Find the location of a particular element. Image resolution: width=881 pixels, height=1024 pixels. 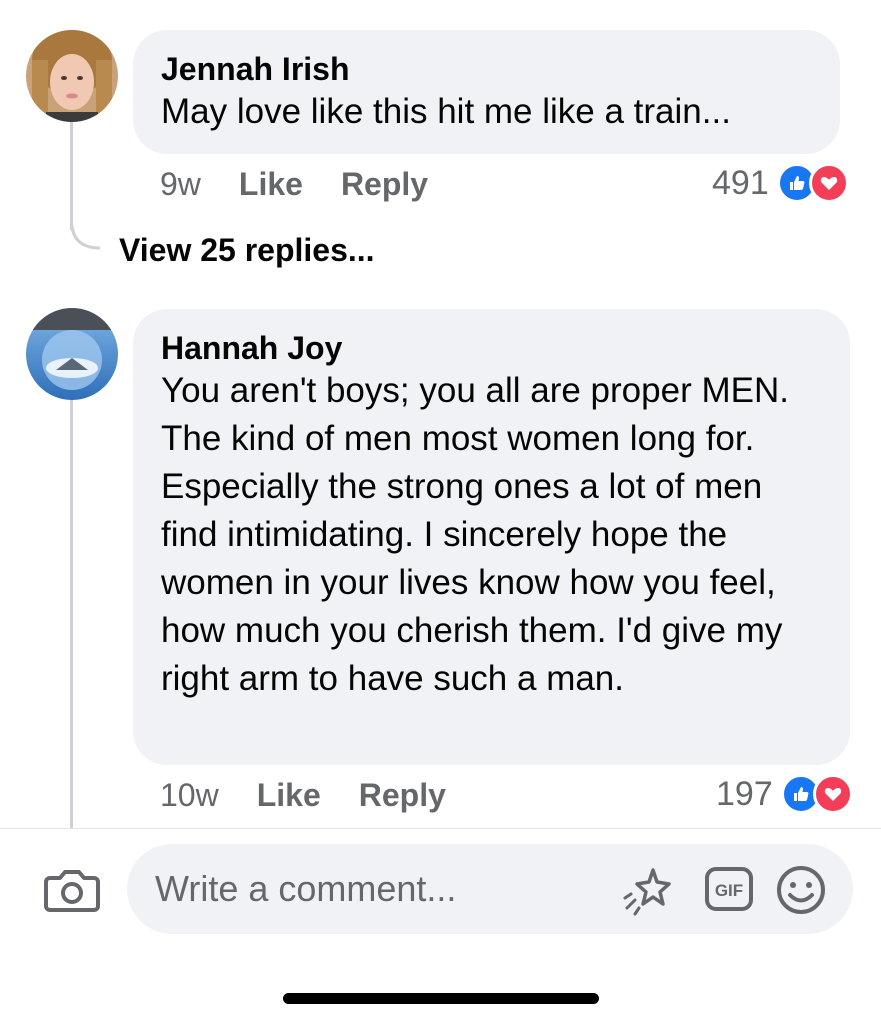

reaction-count: 491 is located at coordinates (740, 182).